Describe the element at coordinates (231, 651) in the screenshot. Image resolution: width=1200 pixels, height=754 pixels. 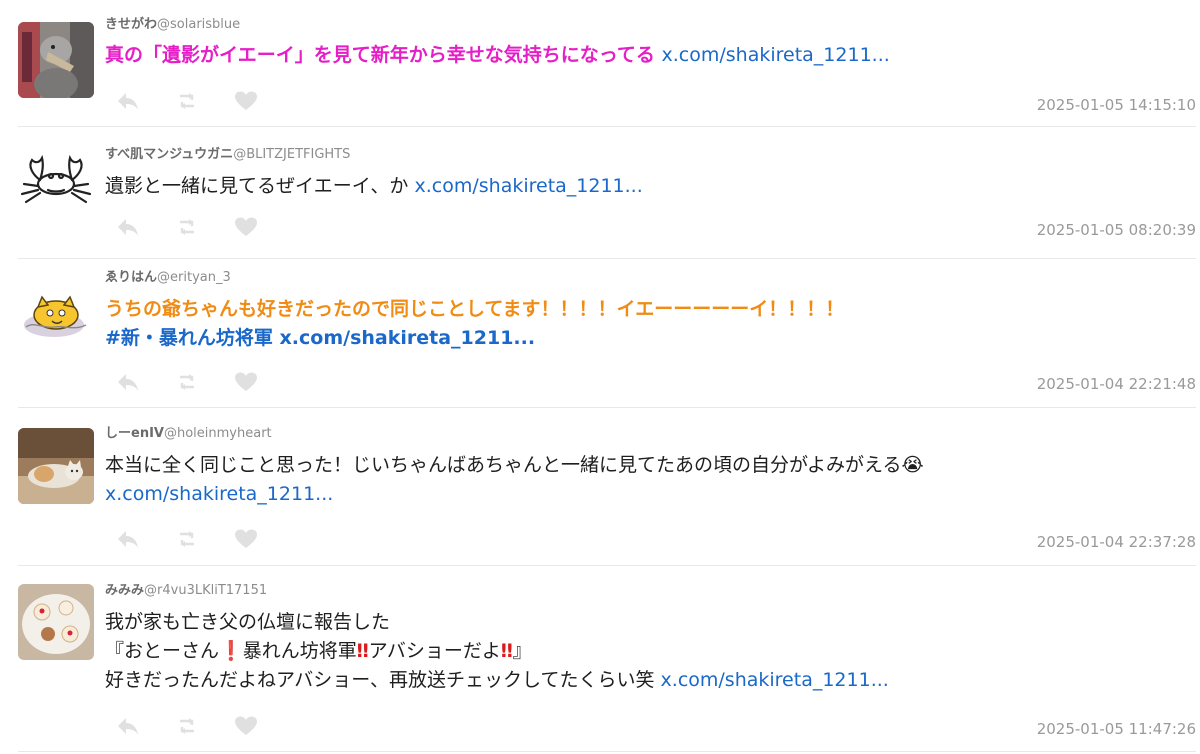
I see `exclamation-icon: ❗` at that location.